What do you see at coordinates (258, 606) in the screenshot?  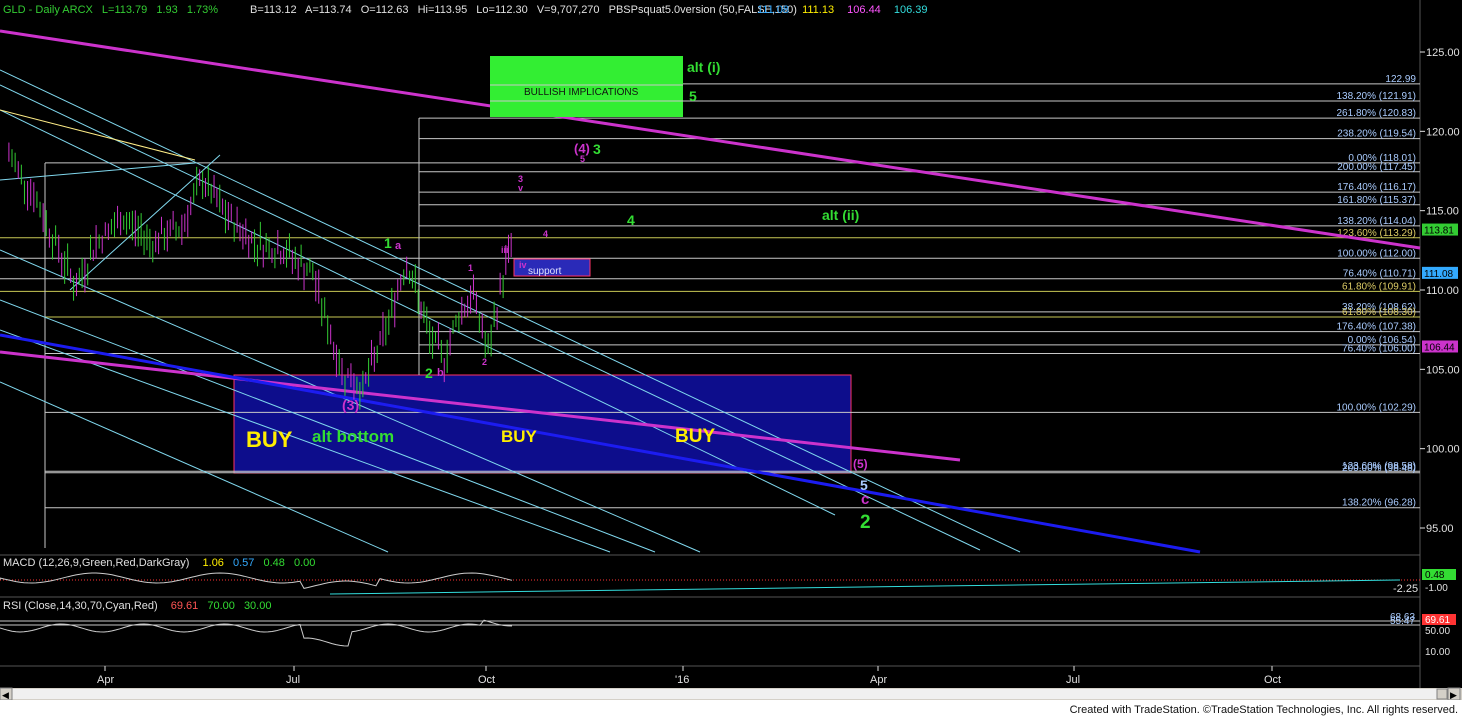 I see `rsi-value-3: 30.00` at bounding box center [258, 606].